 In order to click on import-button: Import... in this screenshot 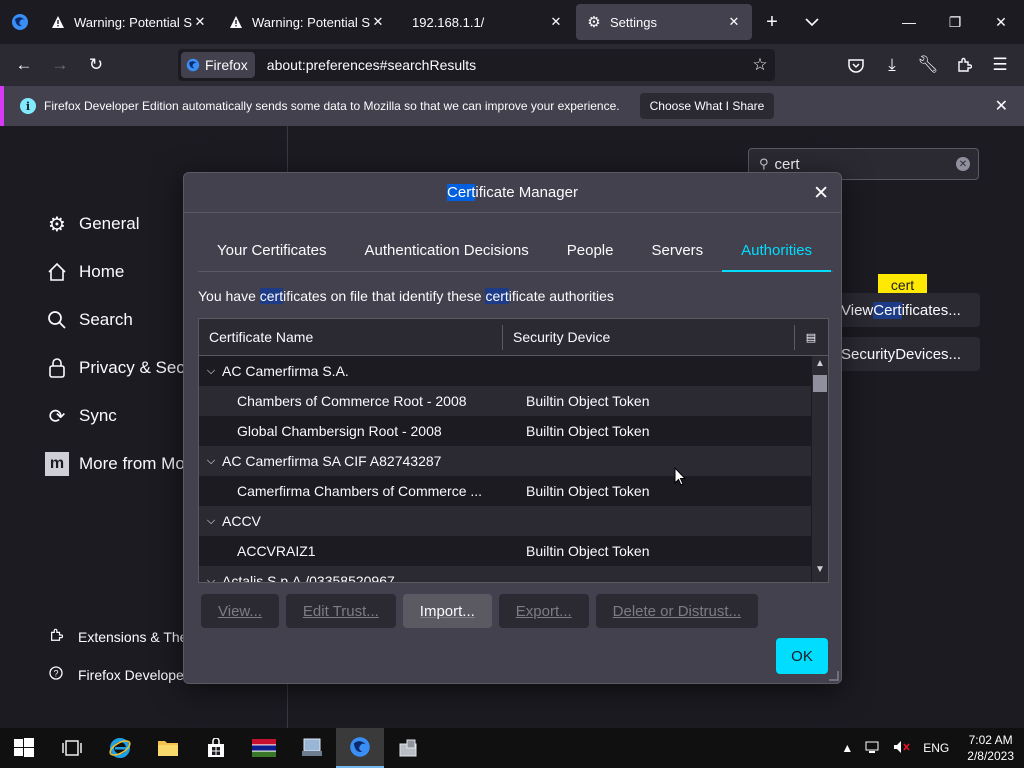, I will do `click(447, 611)`.